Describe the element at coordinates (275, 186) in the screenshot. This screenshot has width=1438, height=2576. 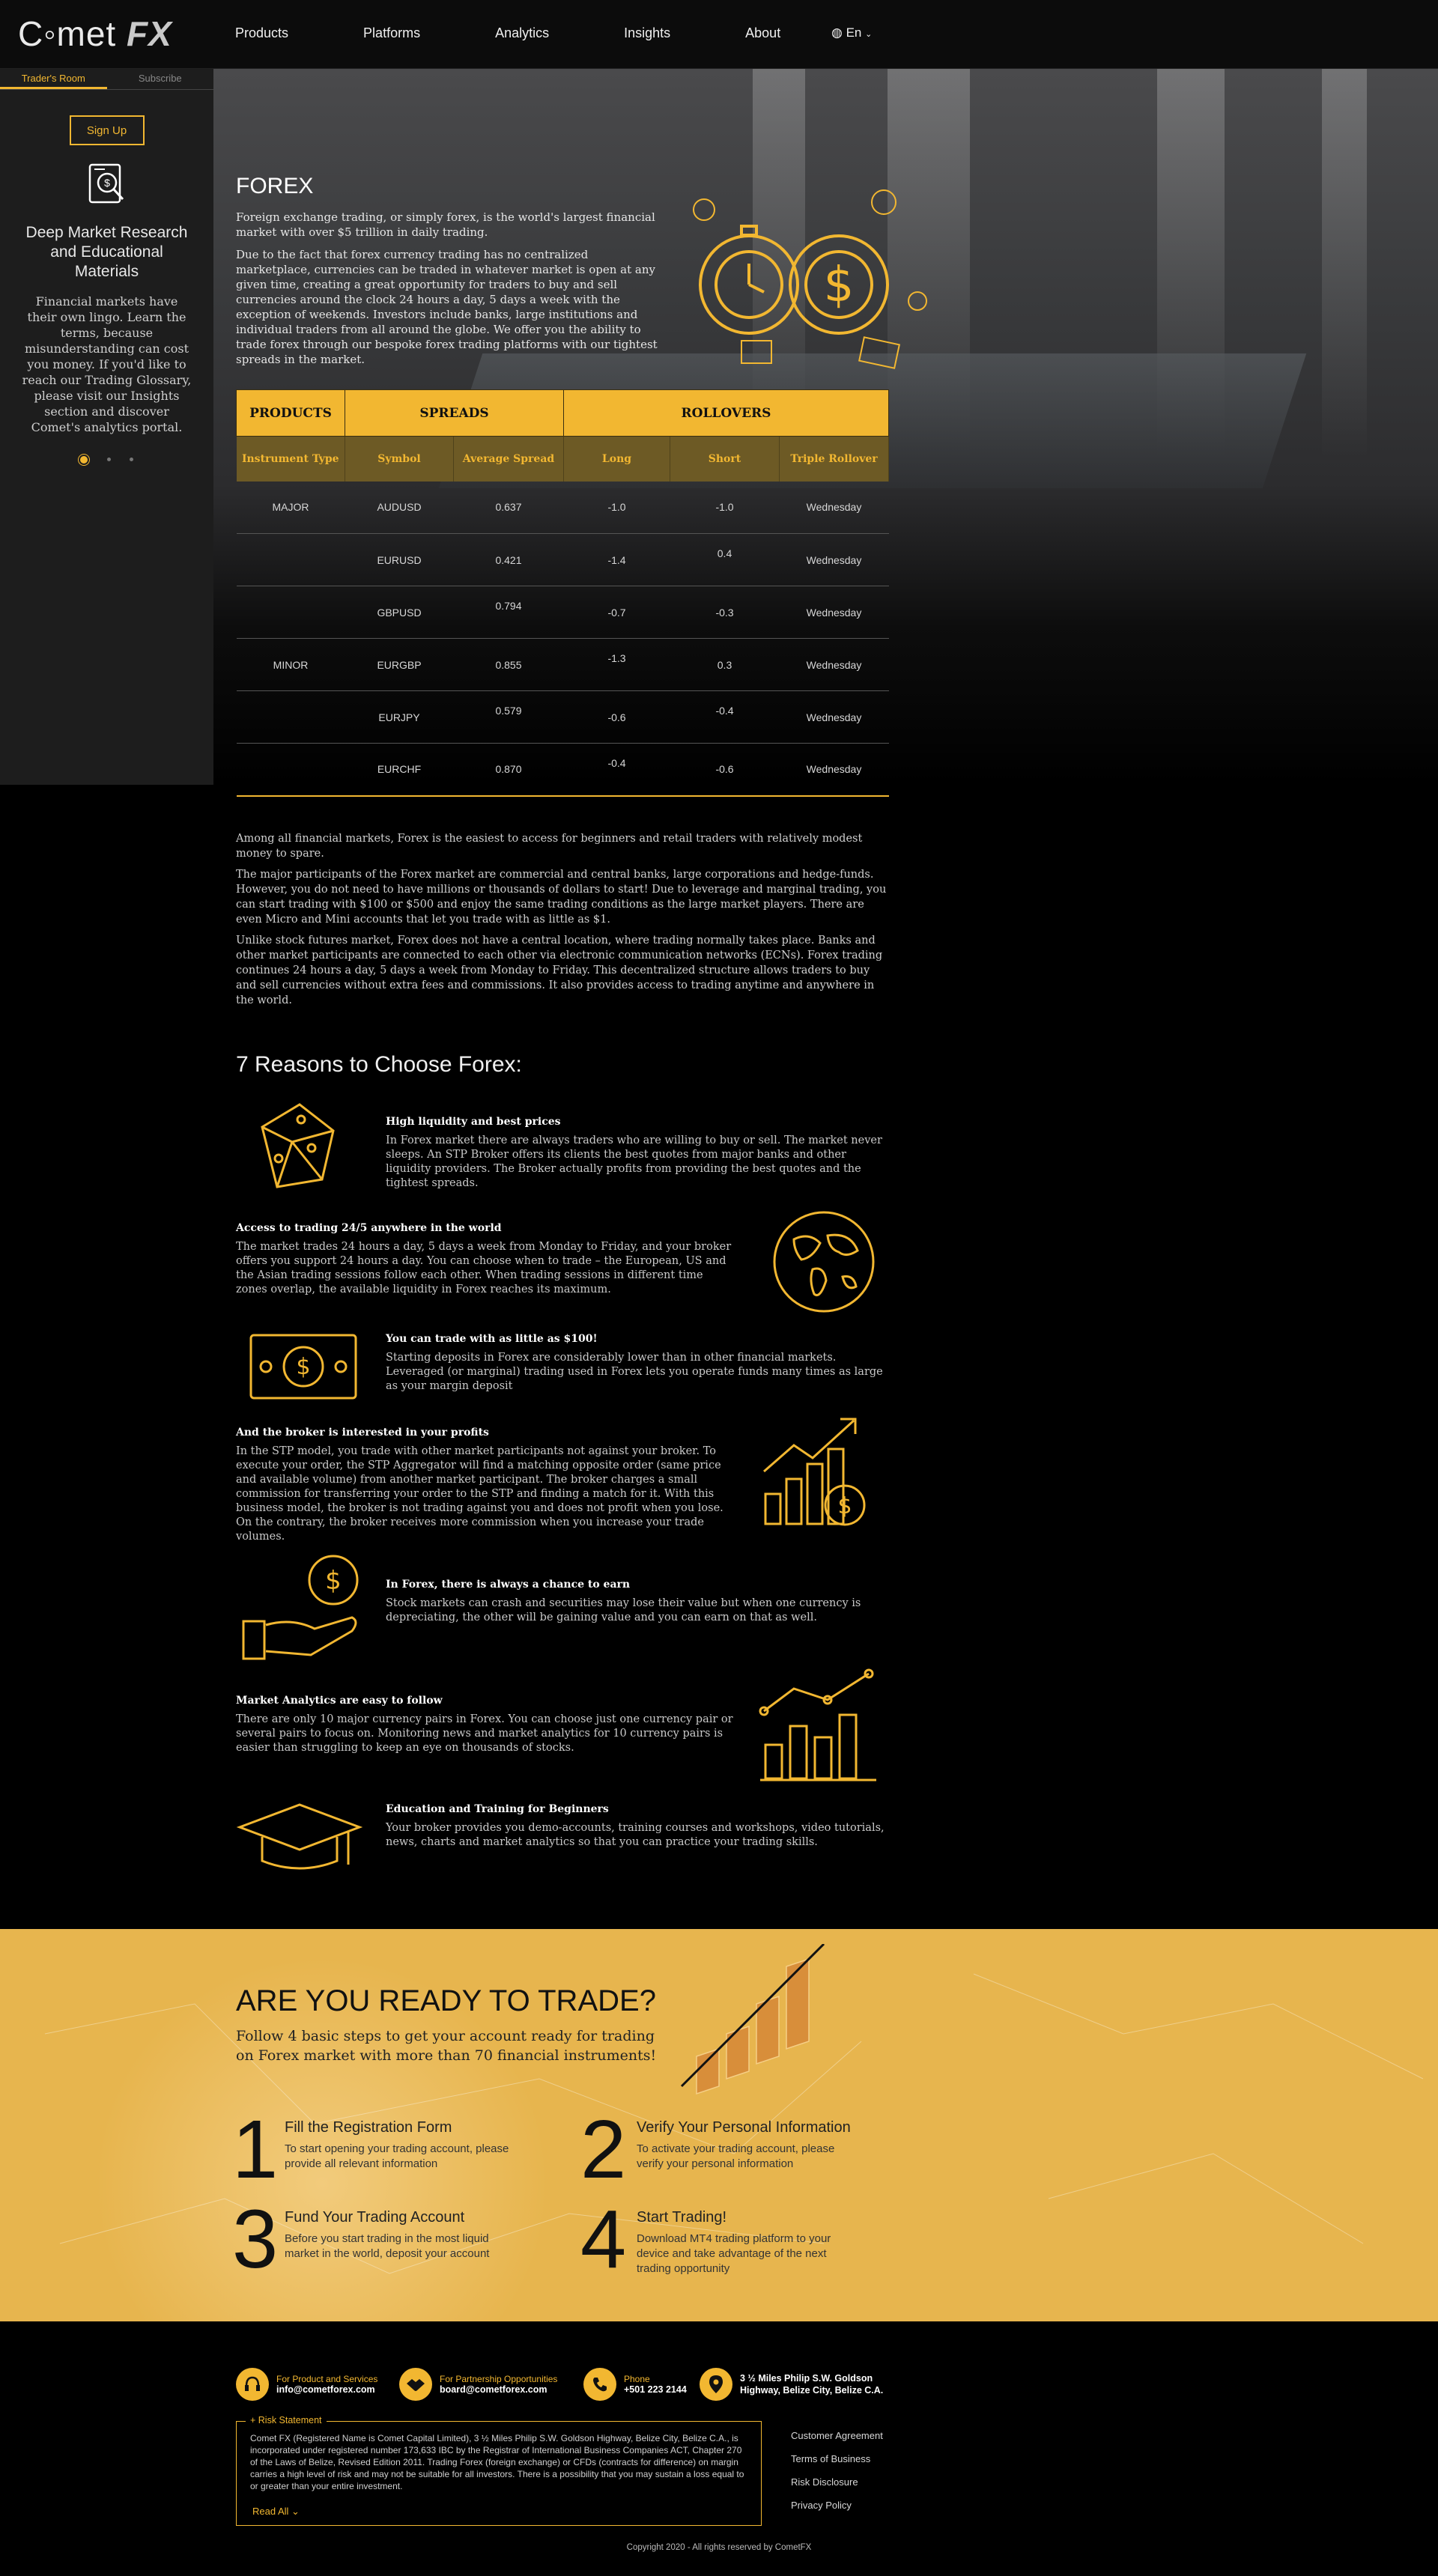
I see `page-title: FOREX` at that location.